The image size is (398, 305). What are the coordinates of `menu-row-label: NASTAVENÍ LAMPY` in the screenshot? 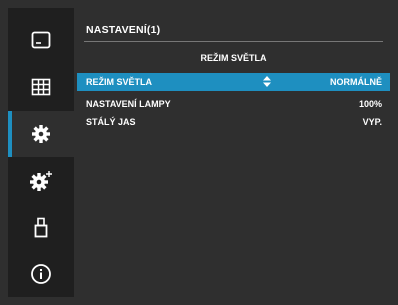 It's located at (128, 104).